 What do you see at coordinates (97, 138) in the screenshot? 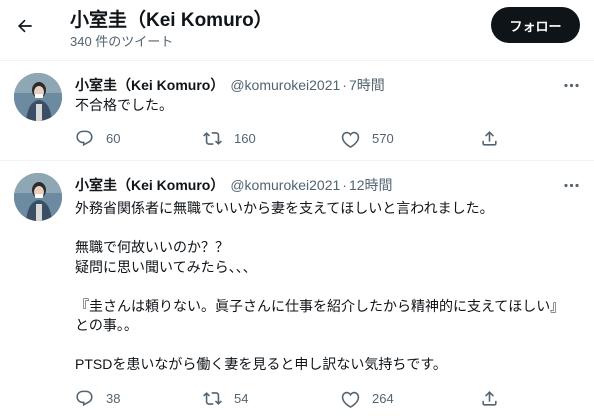
I see `reply-button: 60` at bounding box center [97, 138].